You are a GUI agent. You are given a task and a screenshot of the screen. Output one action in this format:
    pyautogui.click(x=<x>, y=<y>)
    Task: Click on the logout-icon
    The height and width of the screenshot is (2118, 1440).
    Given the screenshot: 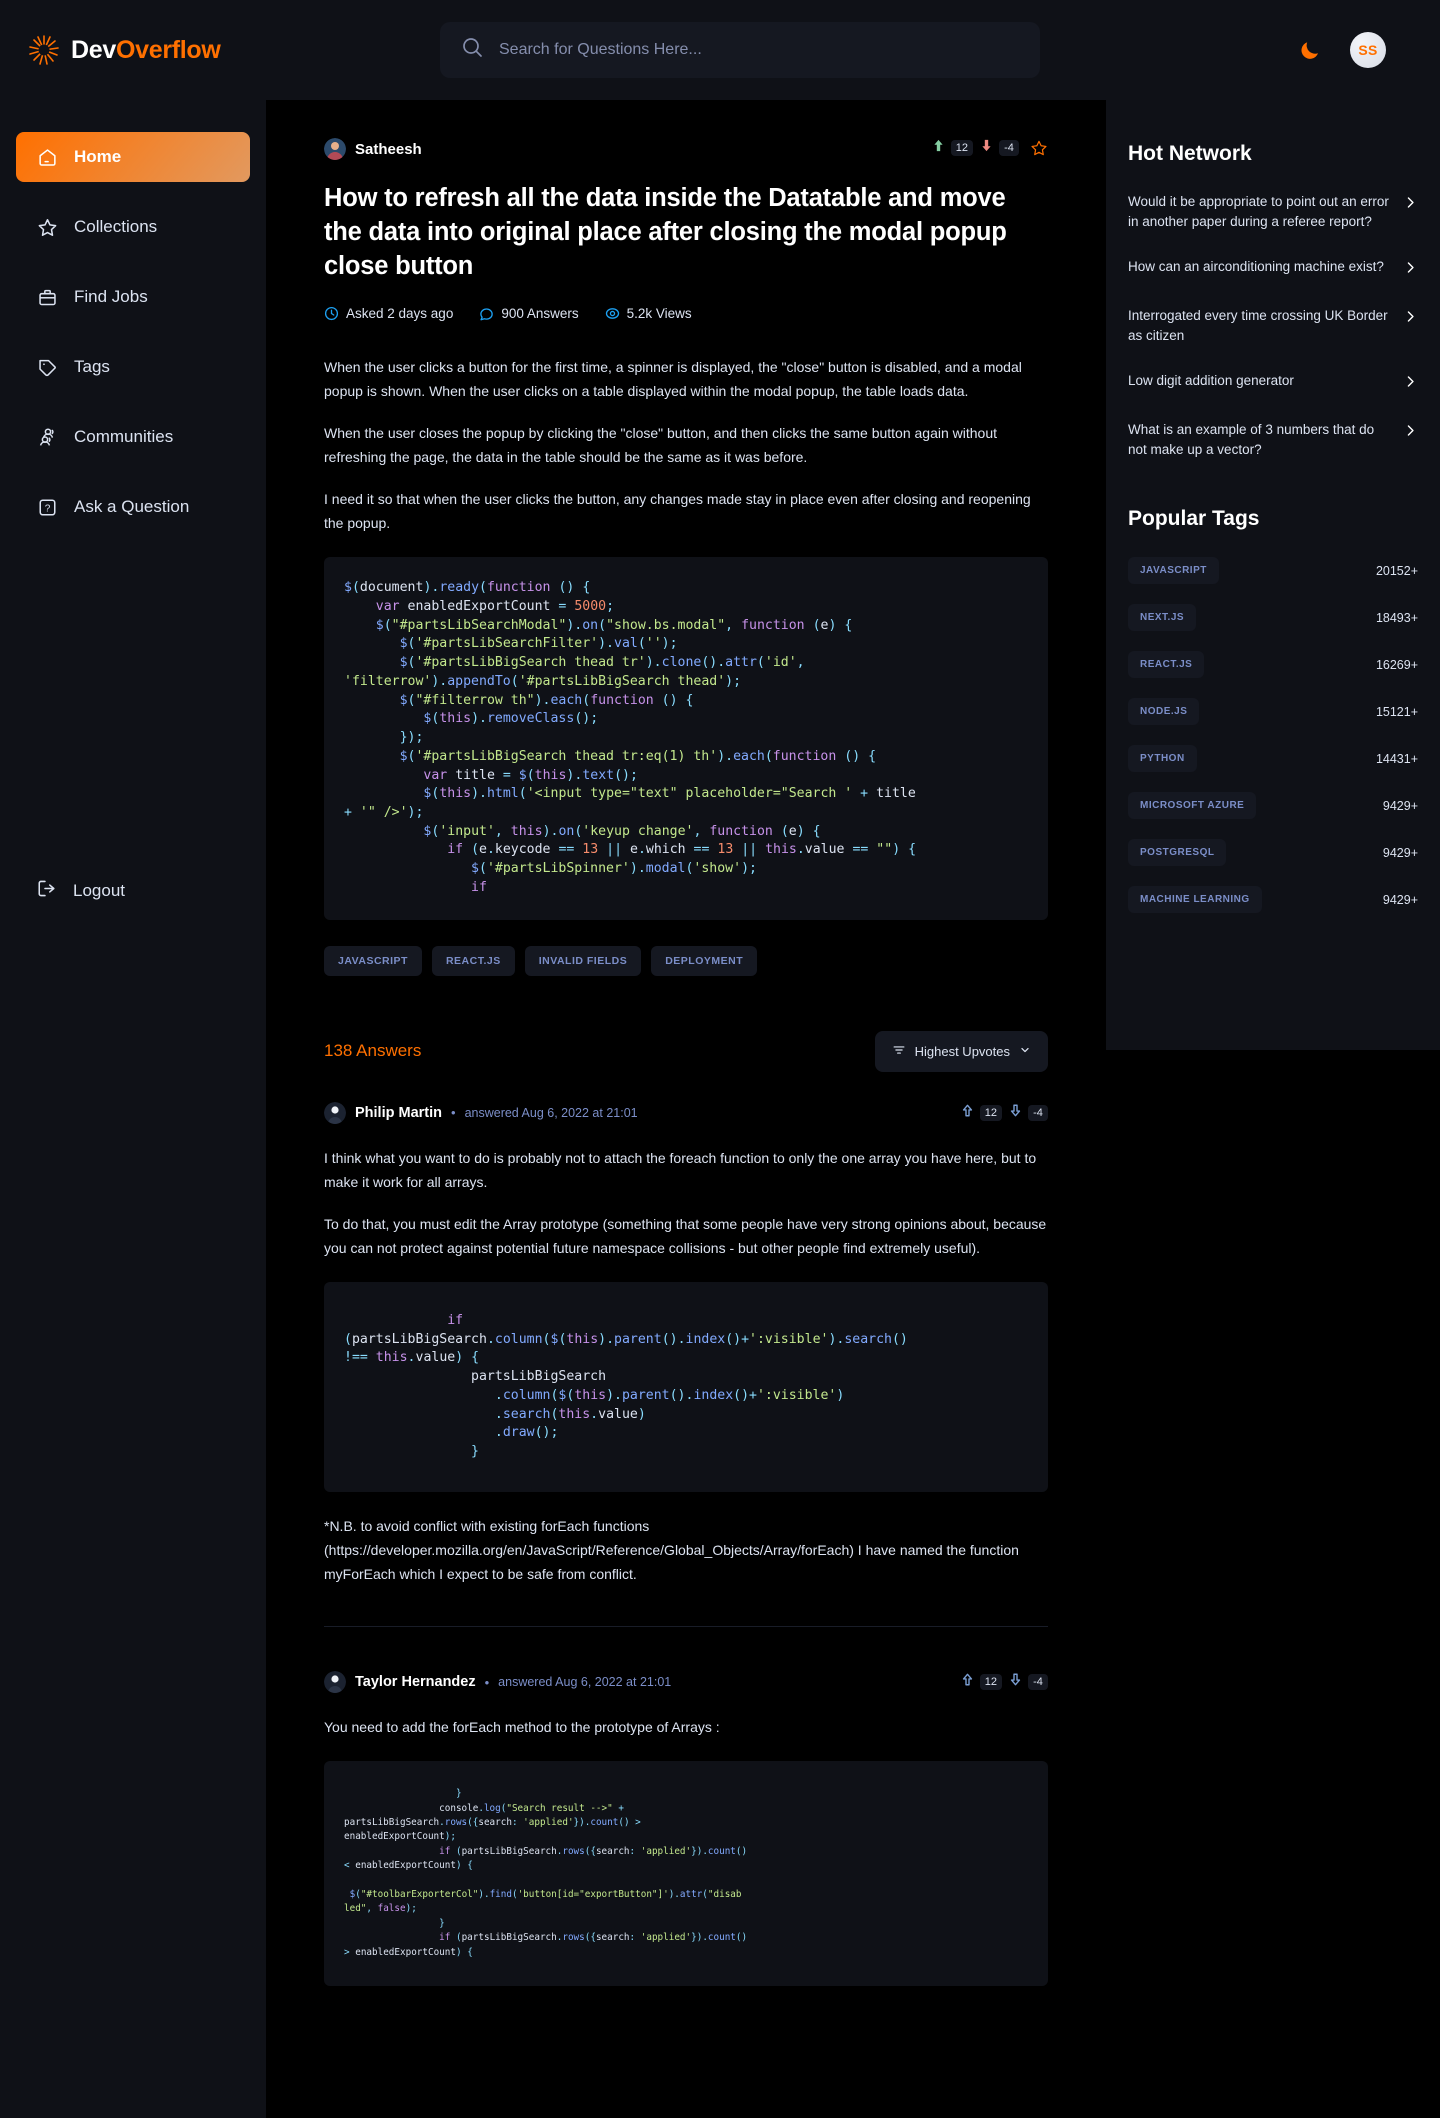 What is the action you would take?
    pyautogui.click(x=46, y=891)
    